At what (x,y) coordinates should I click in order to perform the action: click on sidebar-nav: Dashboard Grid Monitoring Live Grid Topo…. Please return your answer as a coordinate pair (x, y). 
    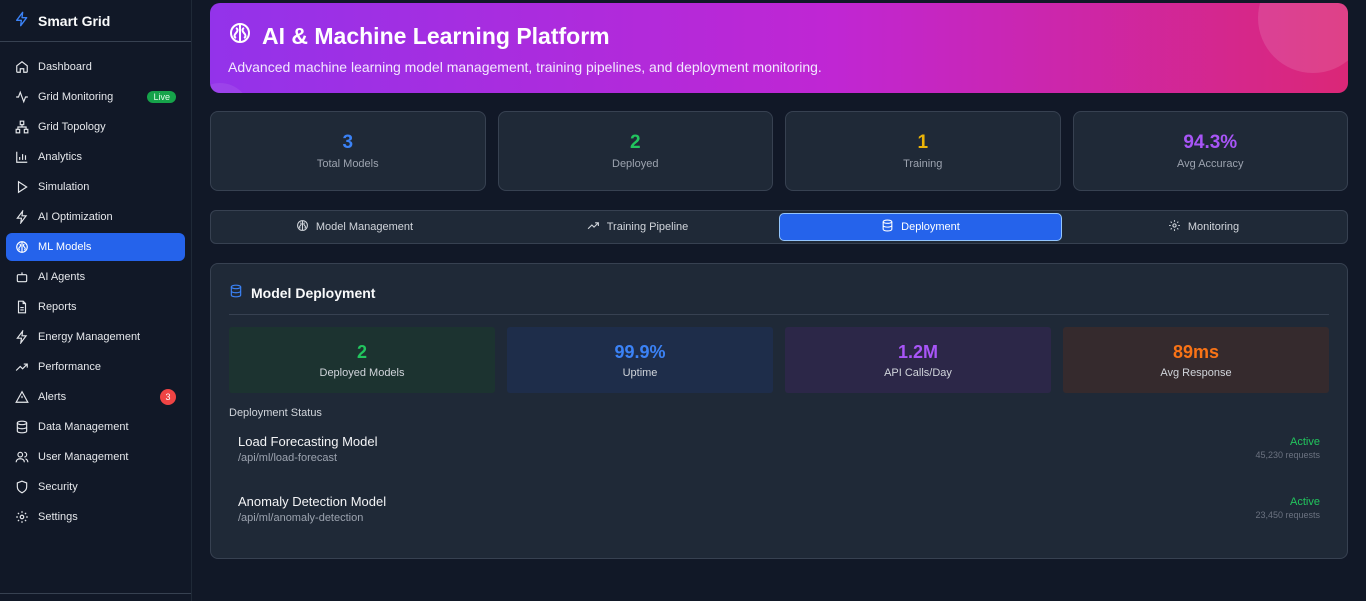
    Looking at the image, I should click on (95, 286).